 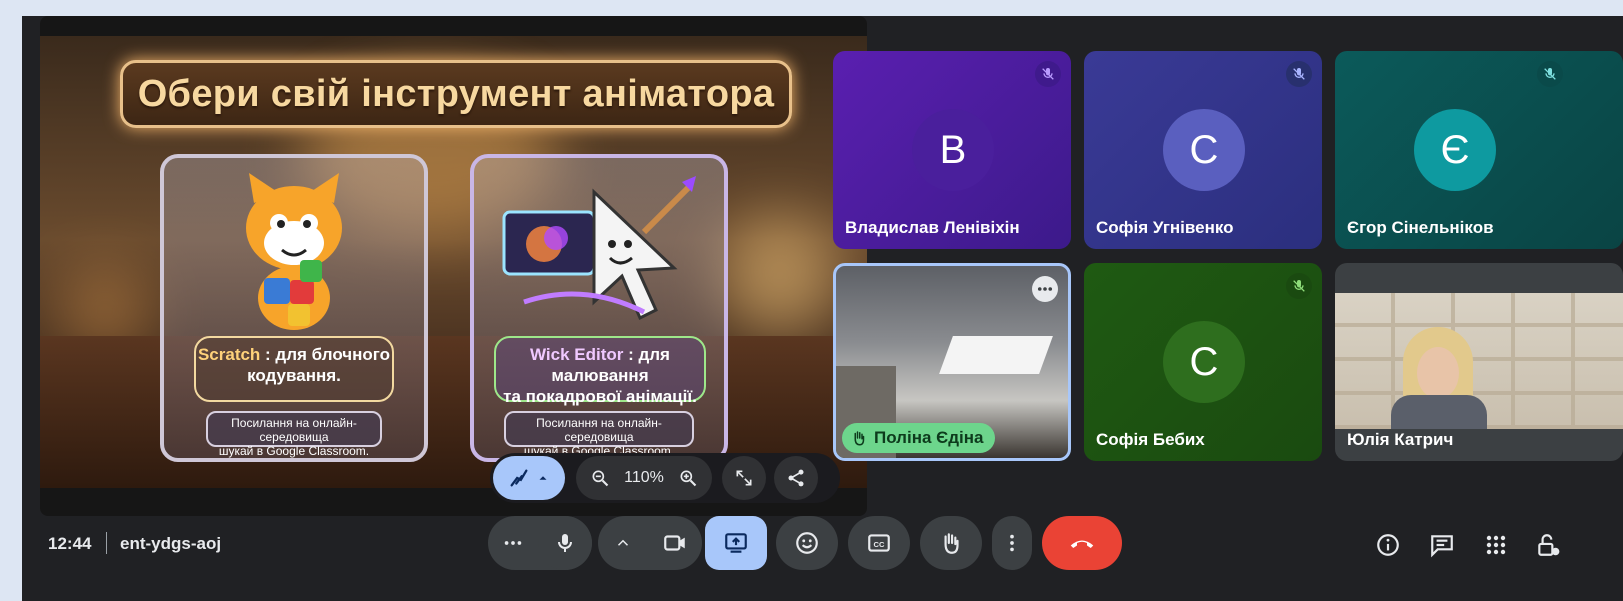 What do you see at coordinates (294, 430) in the screenshot?
I see `scratch-foot-1: Посилання на онлайн-середовища` at bounding box center [294, 430].